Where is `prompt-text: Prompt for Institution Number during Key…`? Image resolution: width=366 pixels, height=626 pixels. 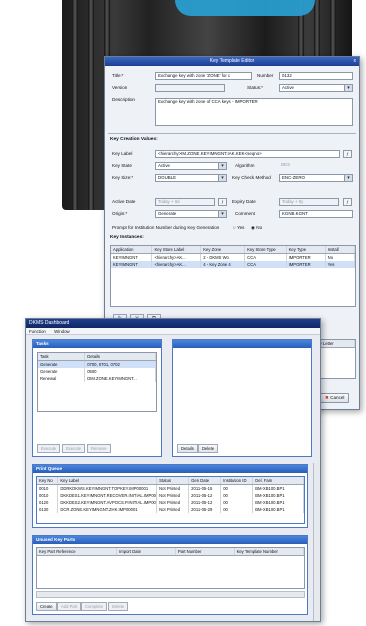
prompt-text: Prompt for Institution Number during Key… is located at coordinates (166, 227).